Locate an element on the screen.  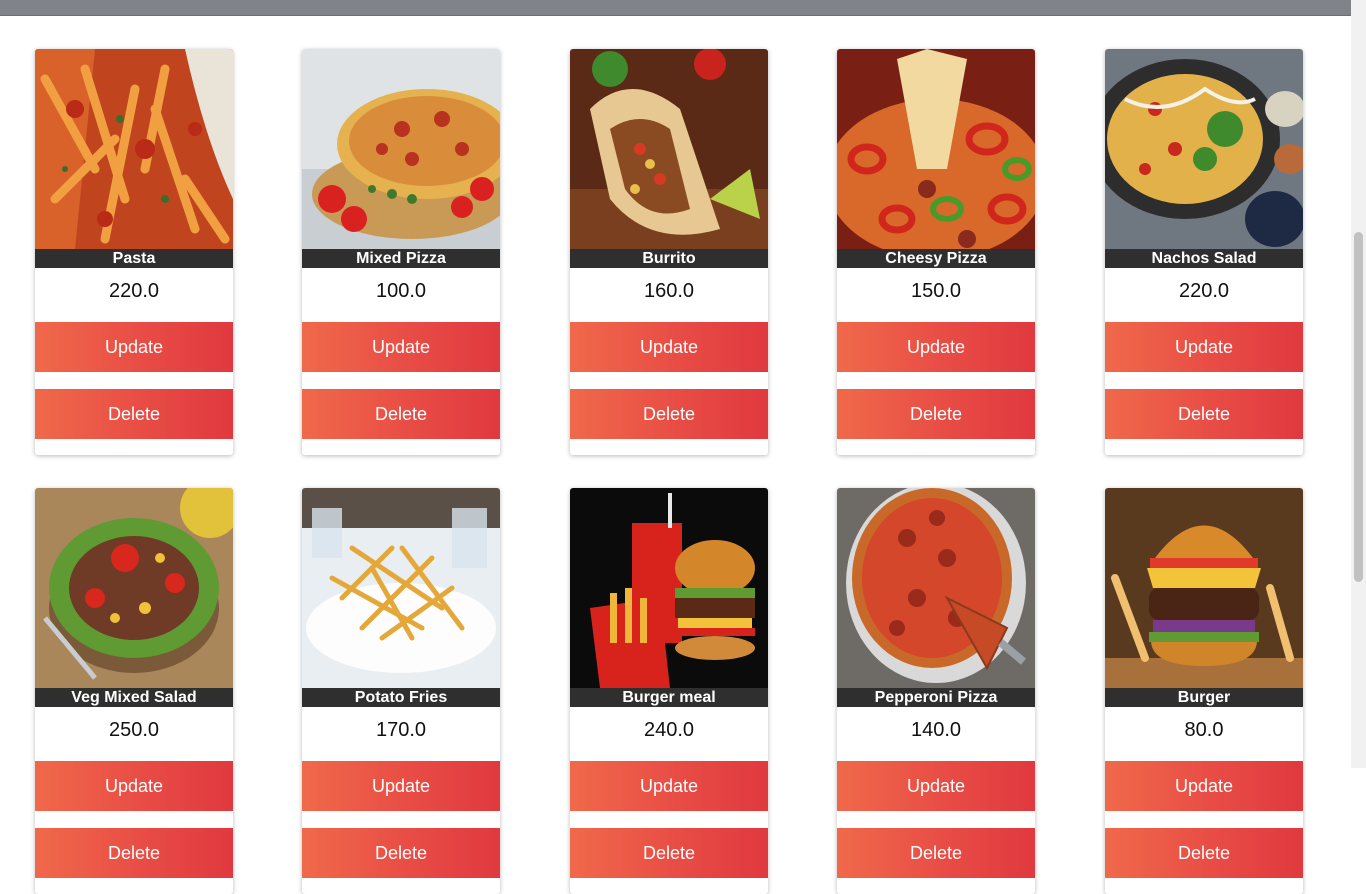
vertical-scrollbar is located at coordinates (1358, 384).